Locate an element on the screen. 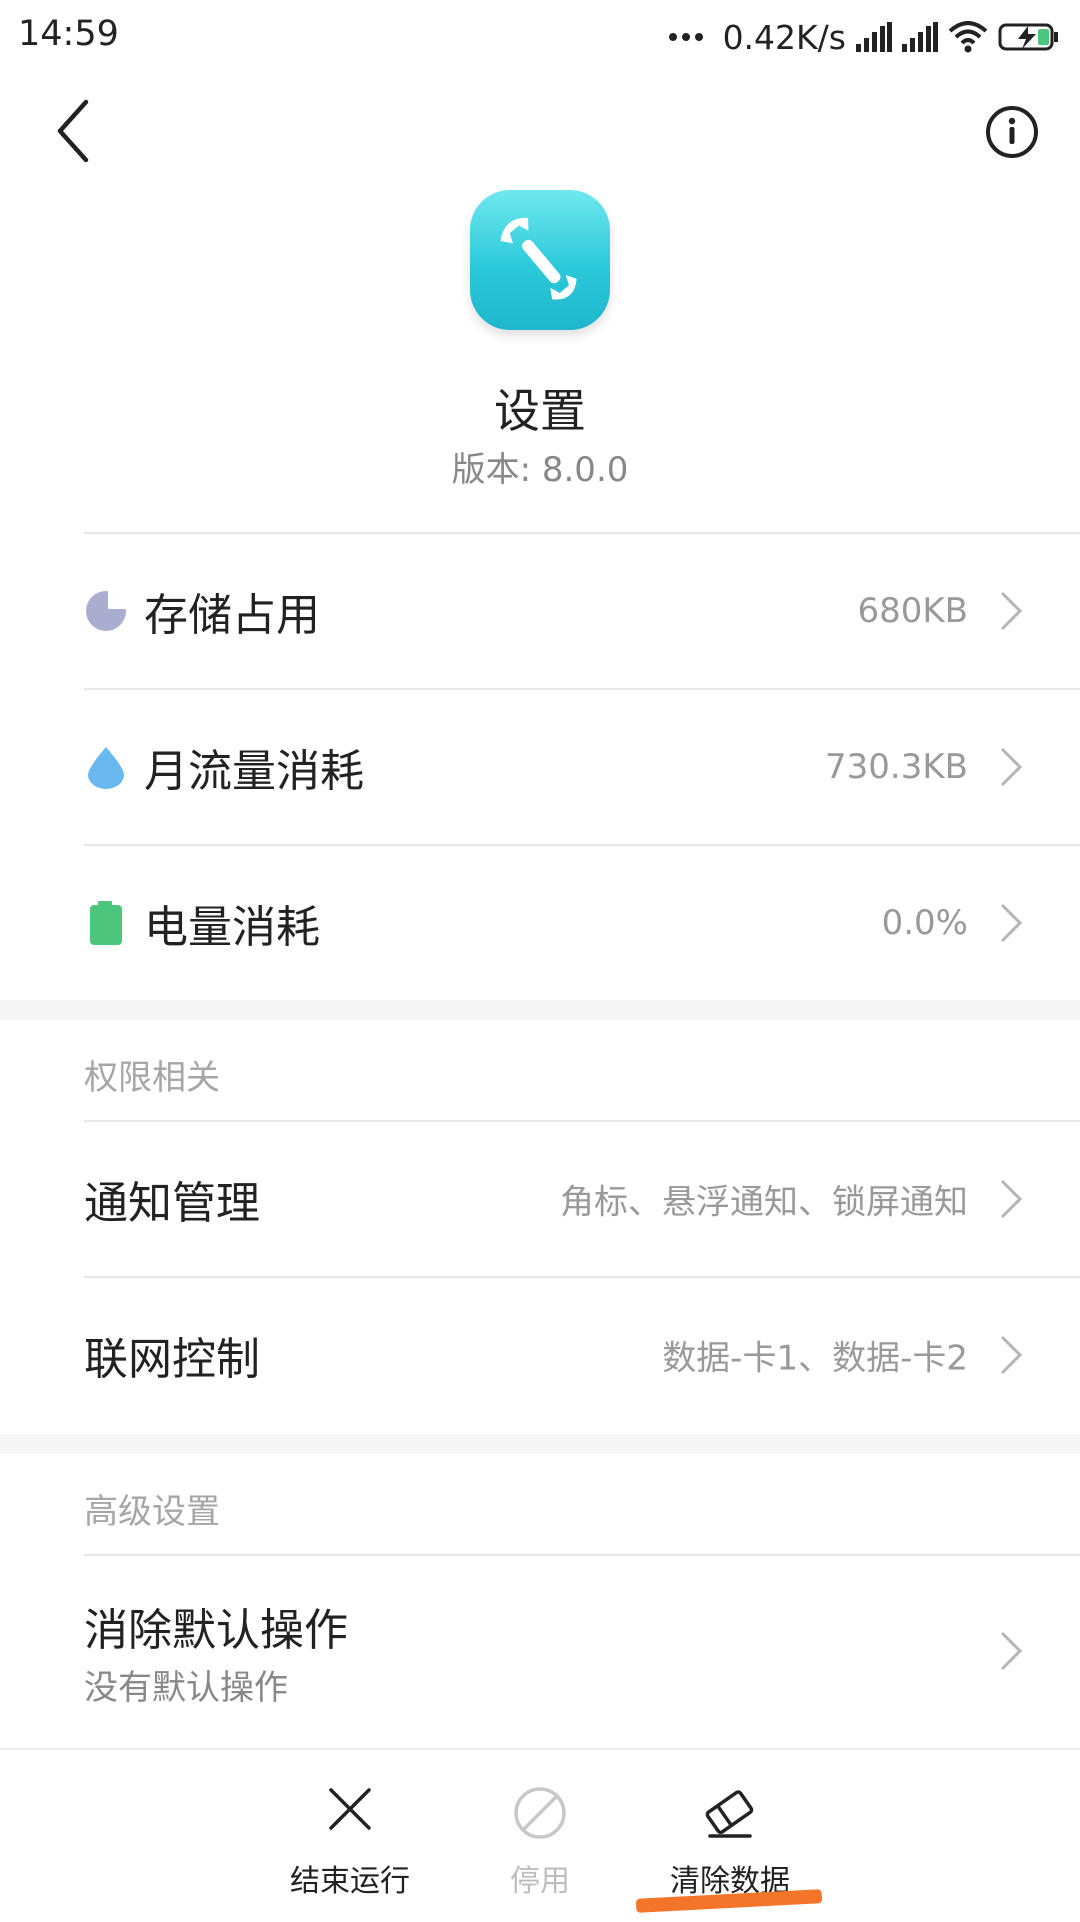 The width and height of the screenshot is (1080, 1922). info-button is located at coordinates (1012, 132).